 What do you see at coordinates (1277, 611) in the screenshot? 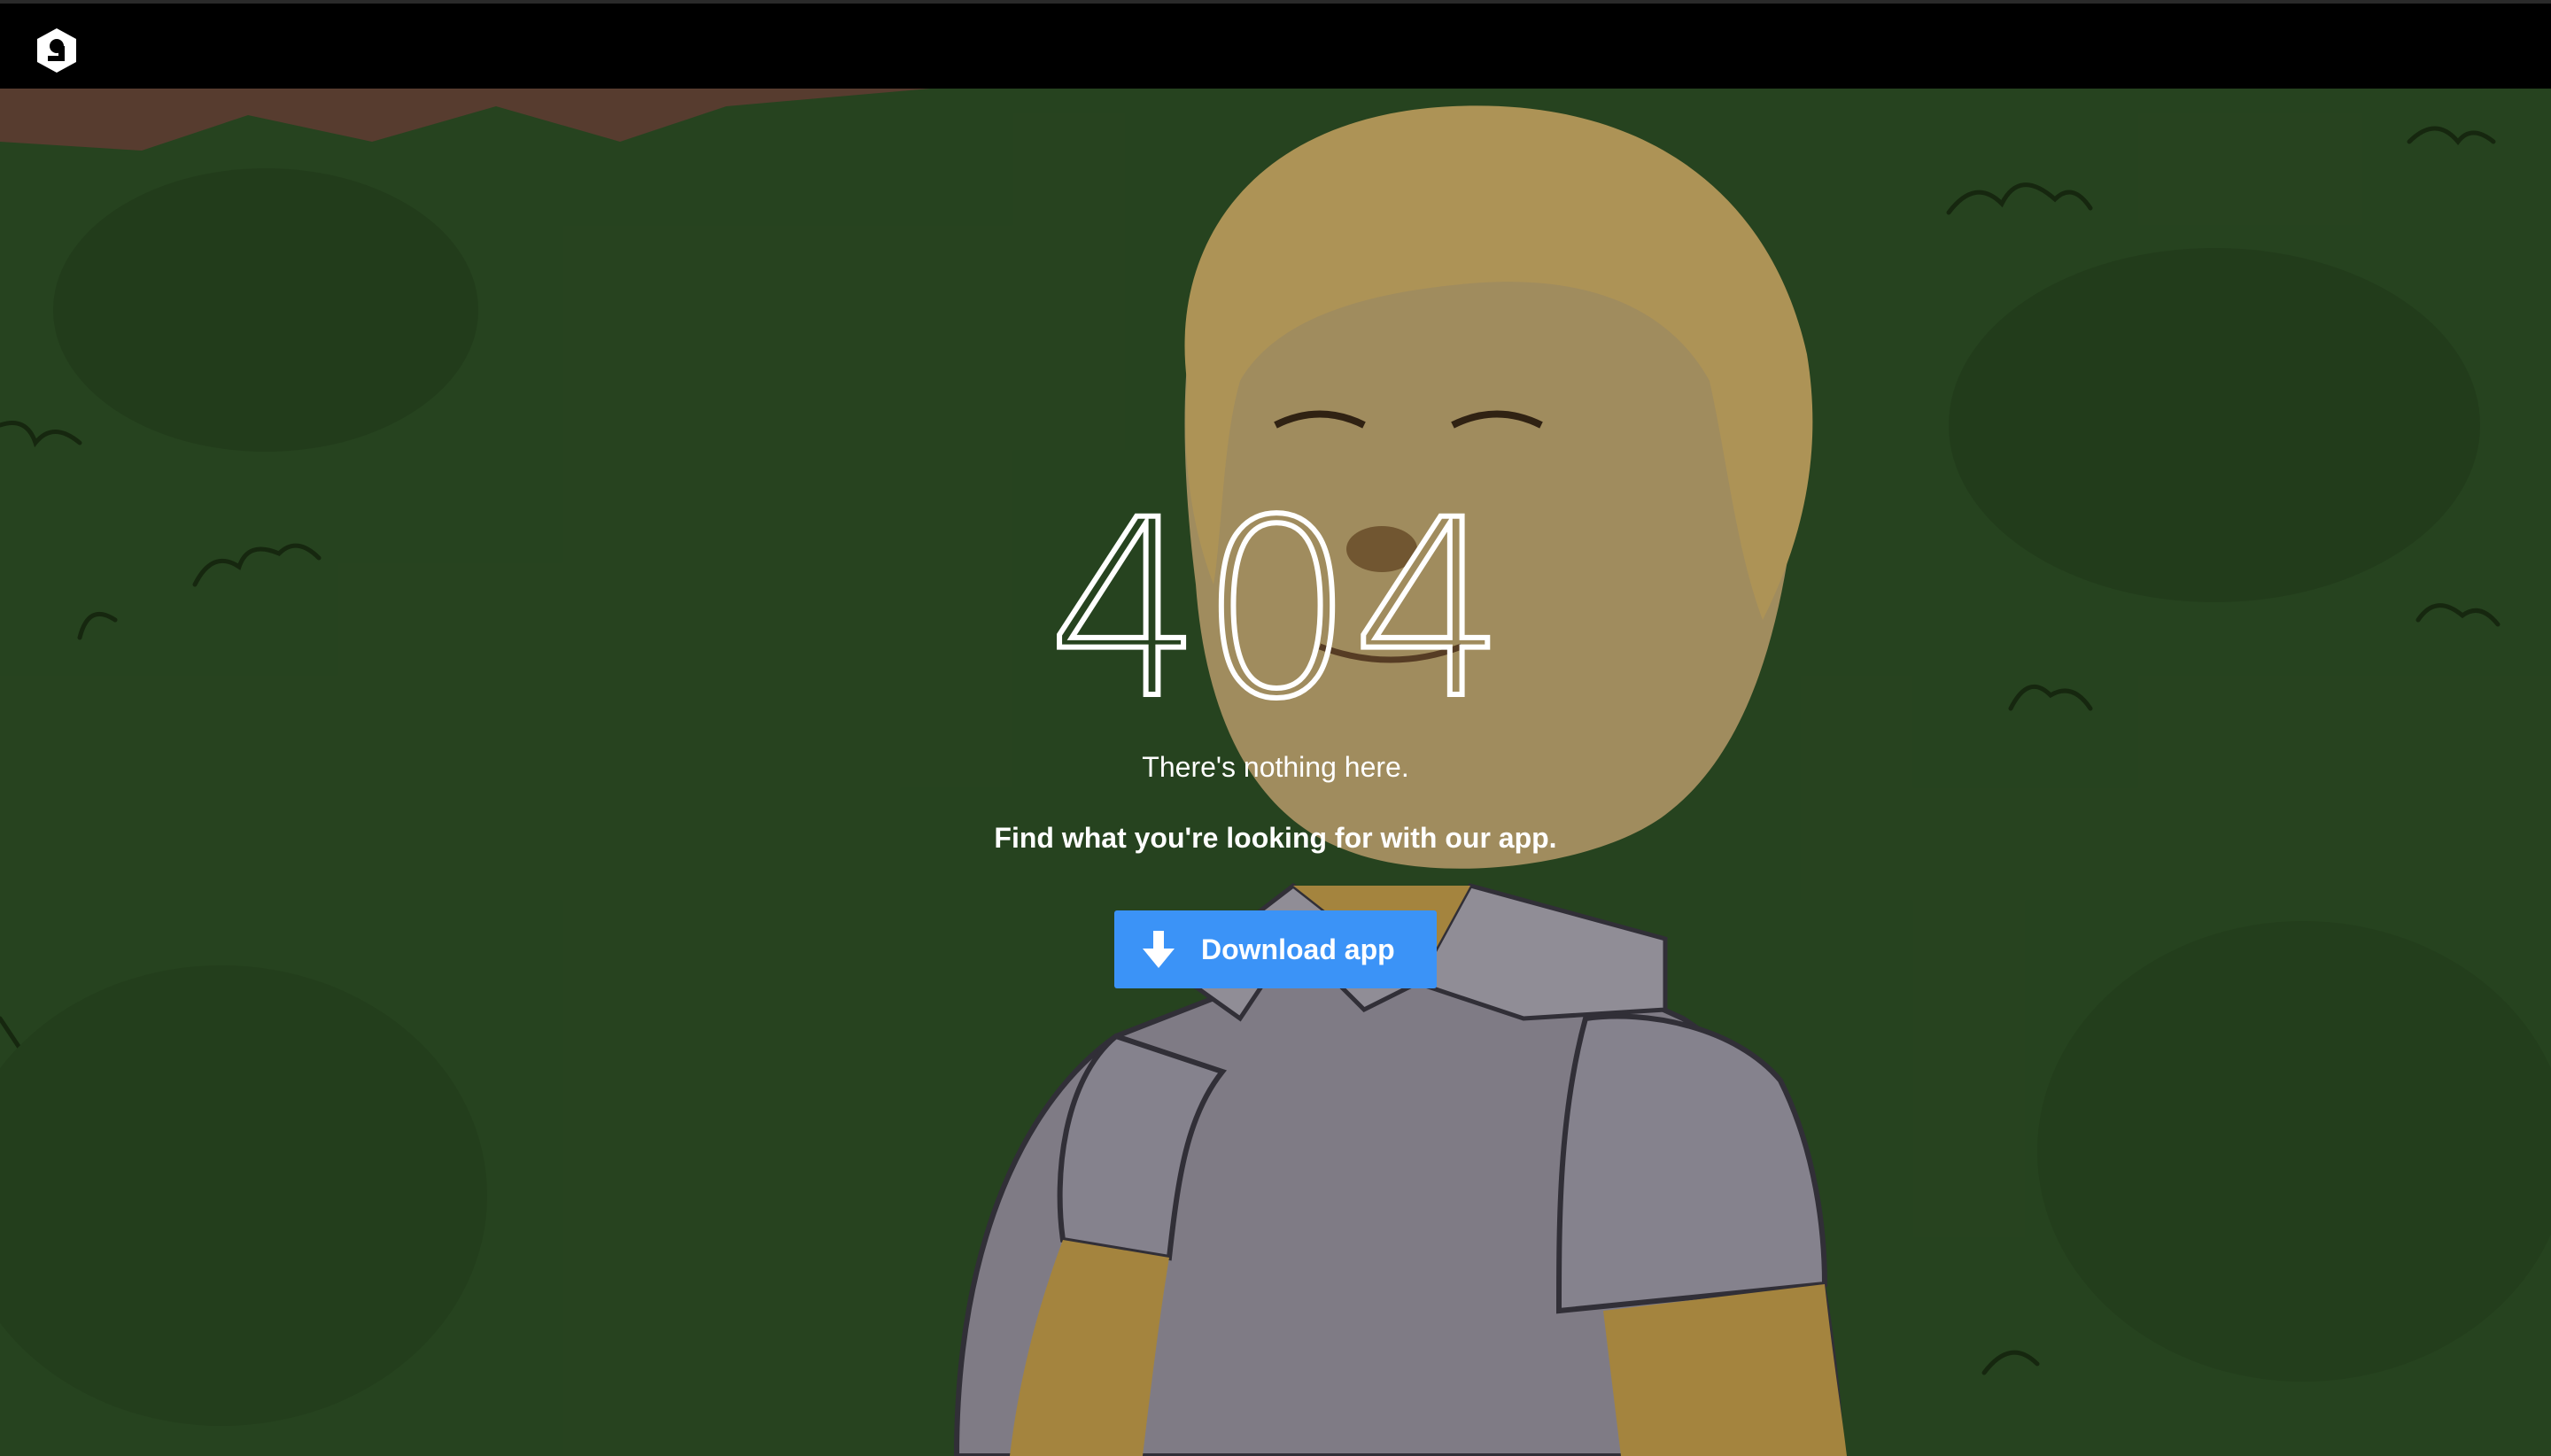
I see `error-code: 404` at bounding box center [1277, 611].